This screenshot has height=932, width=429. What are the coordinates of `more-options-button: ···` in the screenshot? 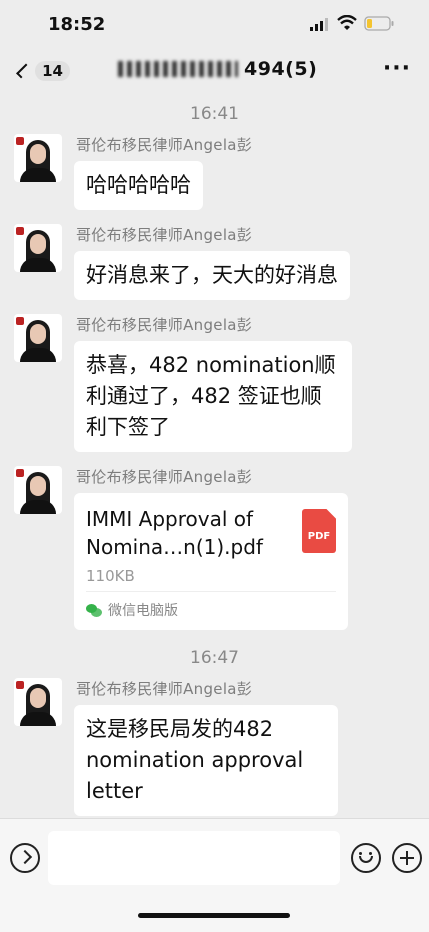 It's located at (397, 69).